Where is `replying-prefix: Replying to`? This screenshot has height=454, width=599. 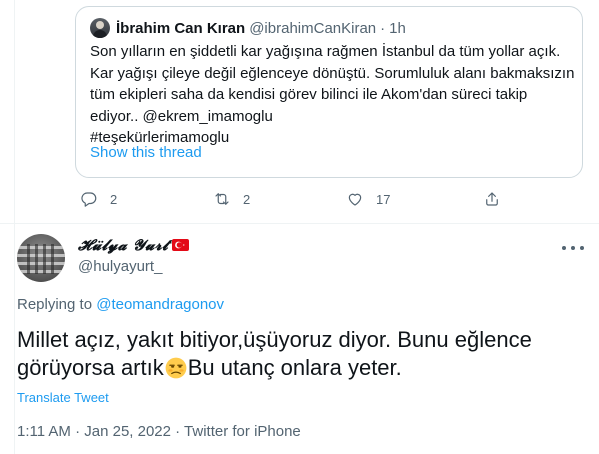
replying-prefix: Replying to is located at coordinates (55, 304).